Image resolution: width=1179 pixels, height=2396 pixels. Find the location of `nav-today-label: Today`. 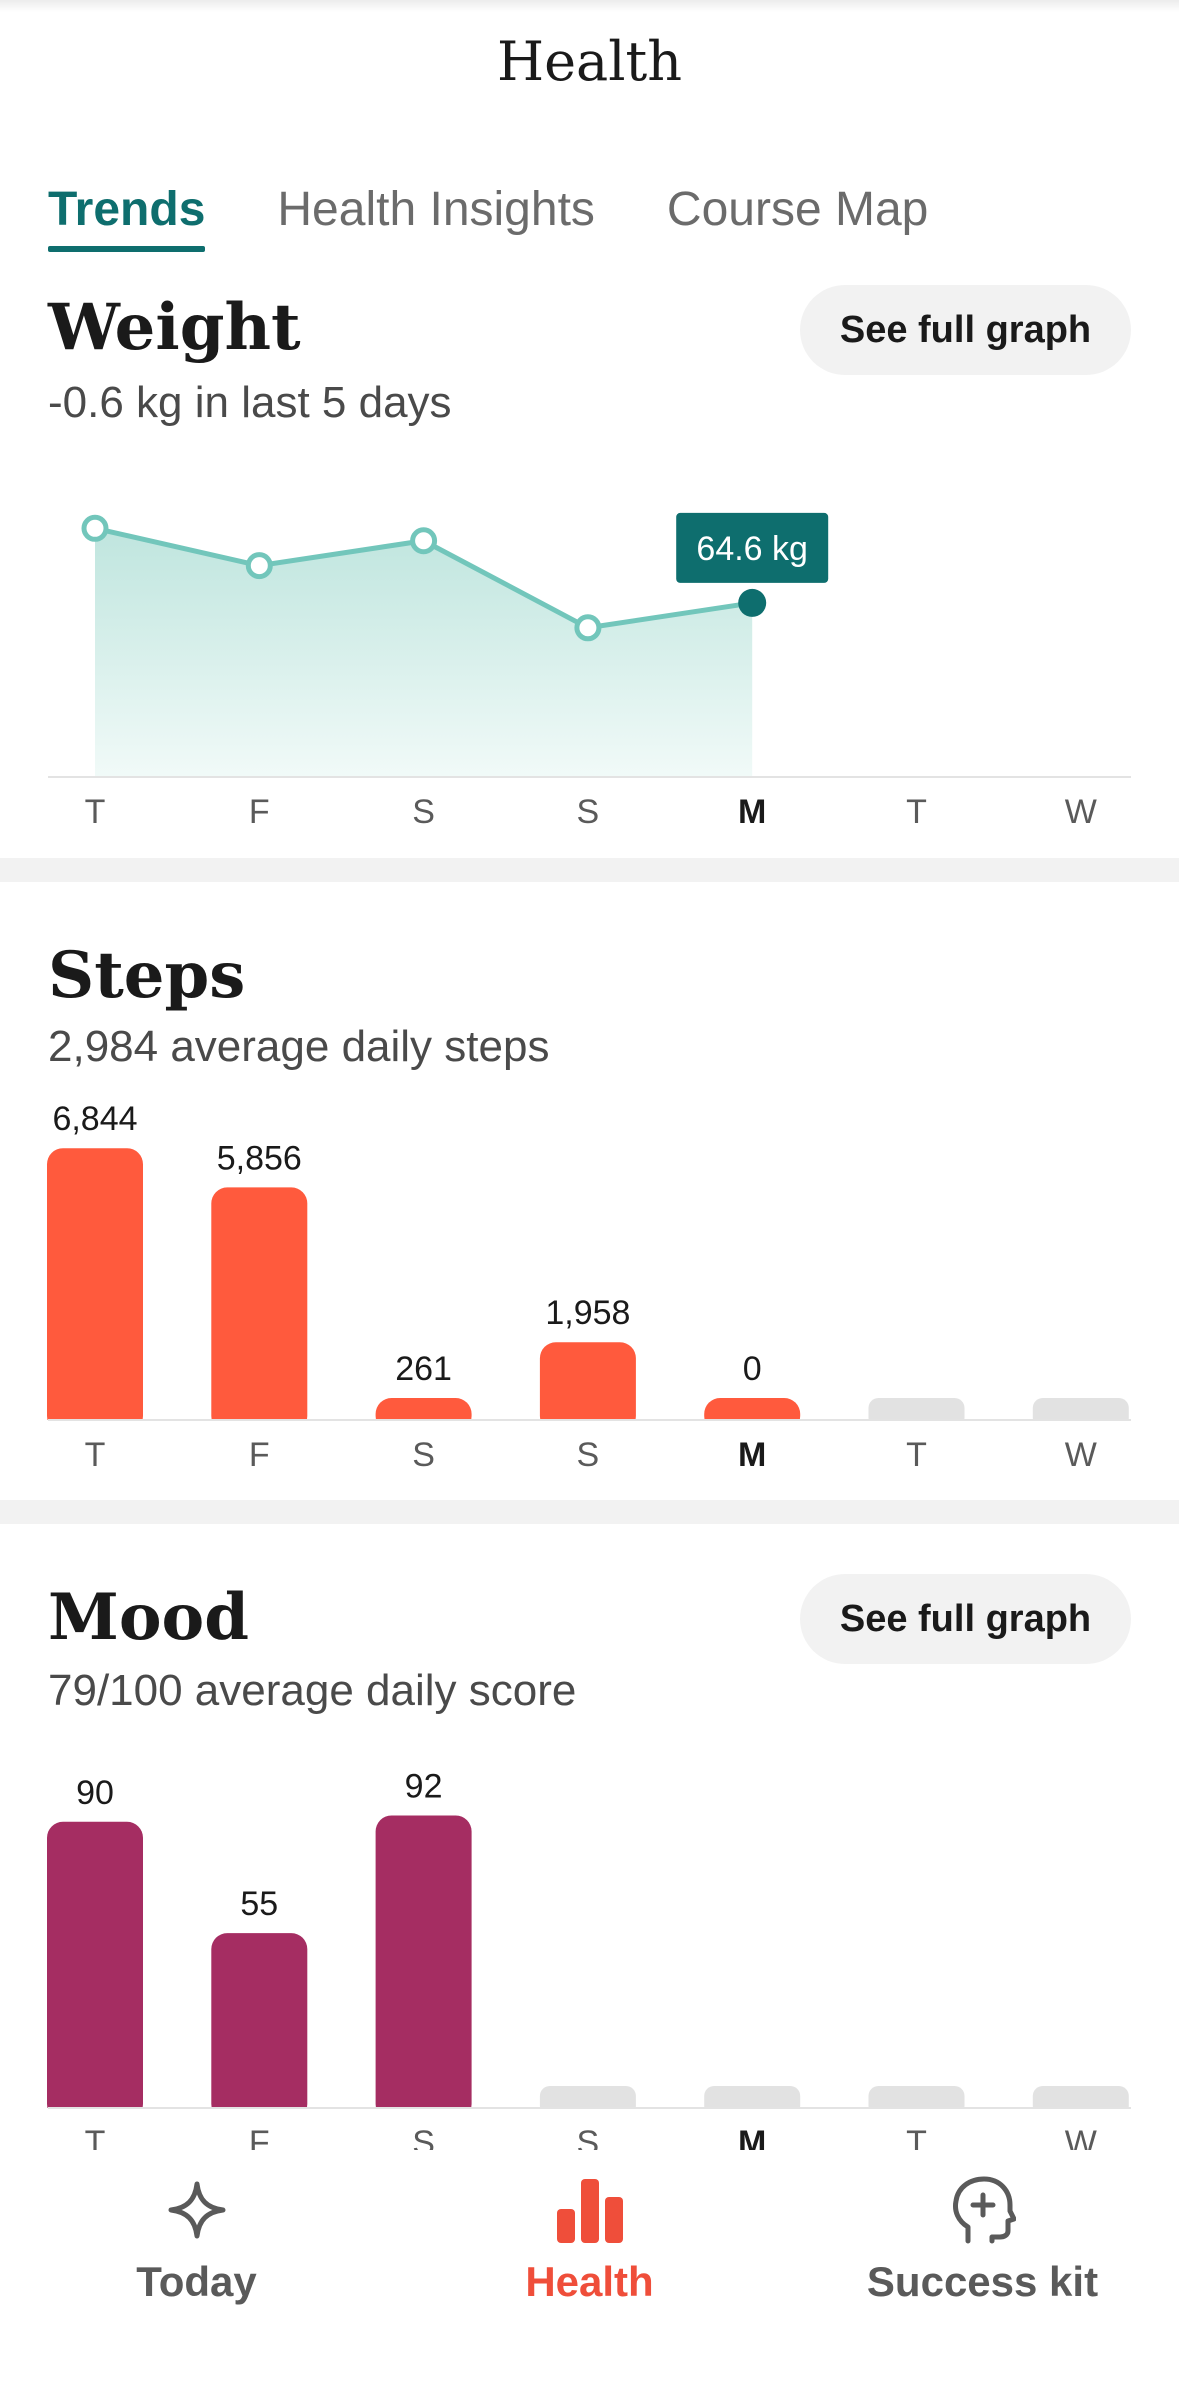

nav-today-label: Today is located at coordinates (196, 2281).